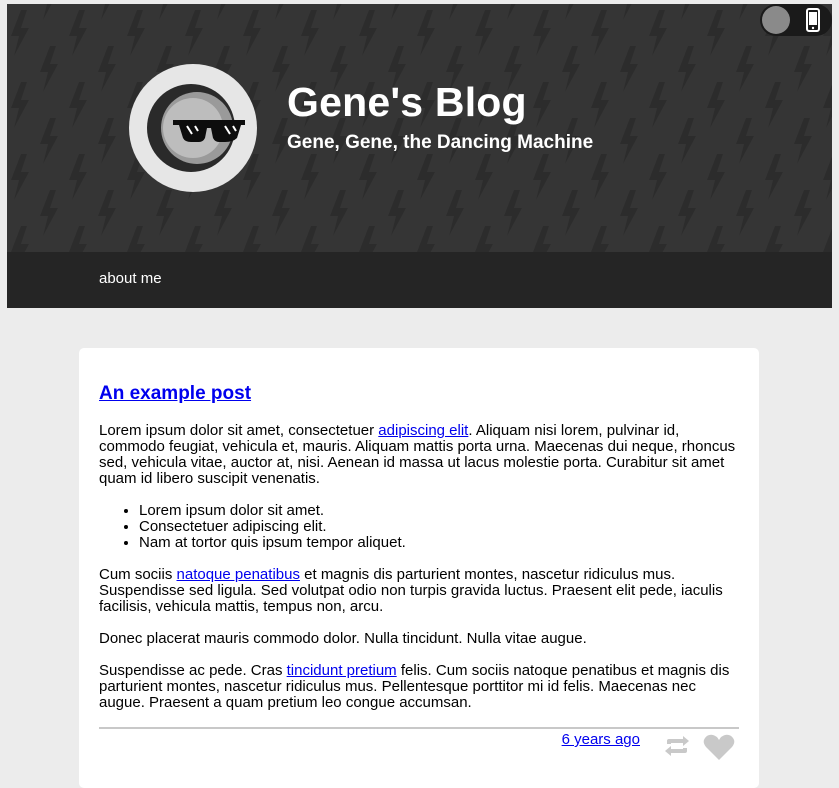 The height and width of the screenshot is (788, 839). What do you see at coordinates (813, 22) in the screenshot?
I see `mobile-phone-icon` at bounding box center [813, 22].